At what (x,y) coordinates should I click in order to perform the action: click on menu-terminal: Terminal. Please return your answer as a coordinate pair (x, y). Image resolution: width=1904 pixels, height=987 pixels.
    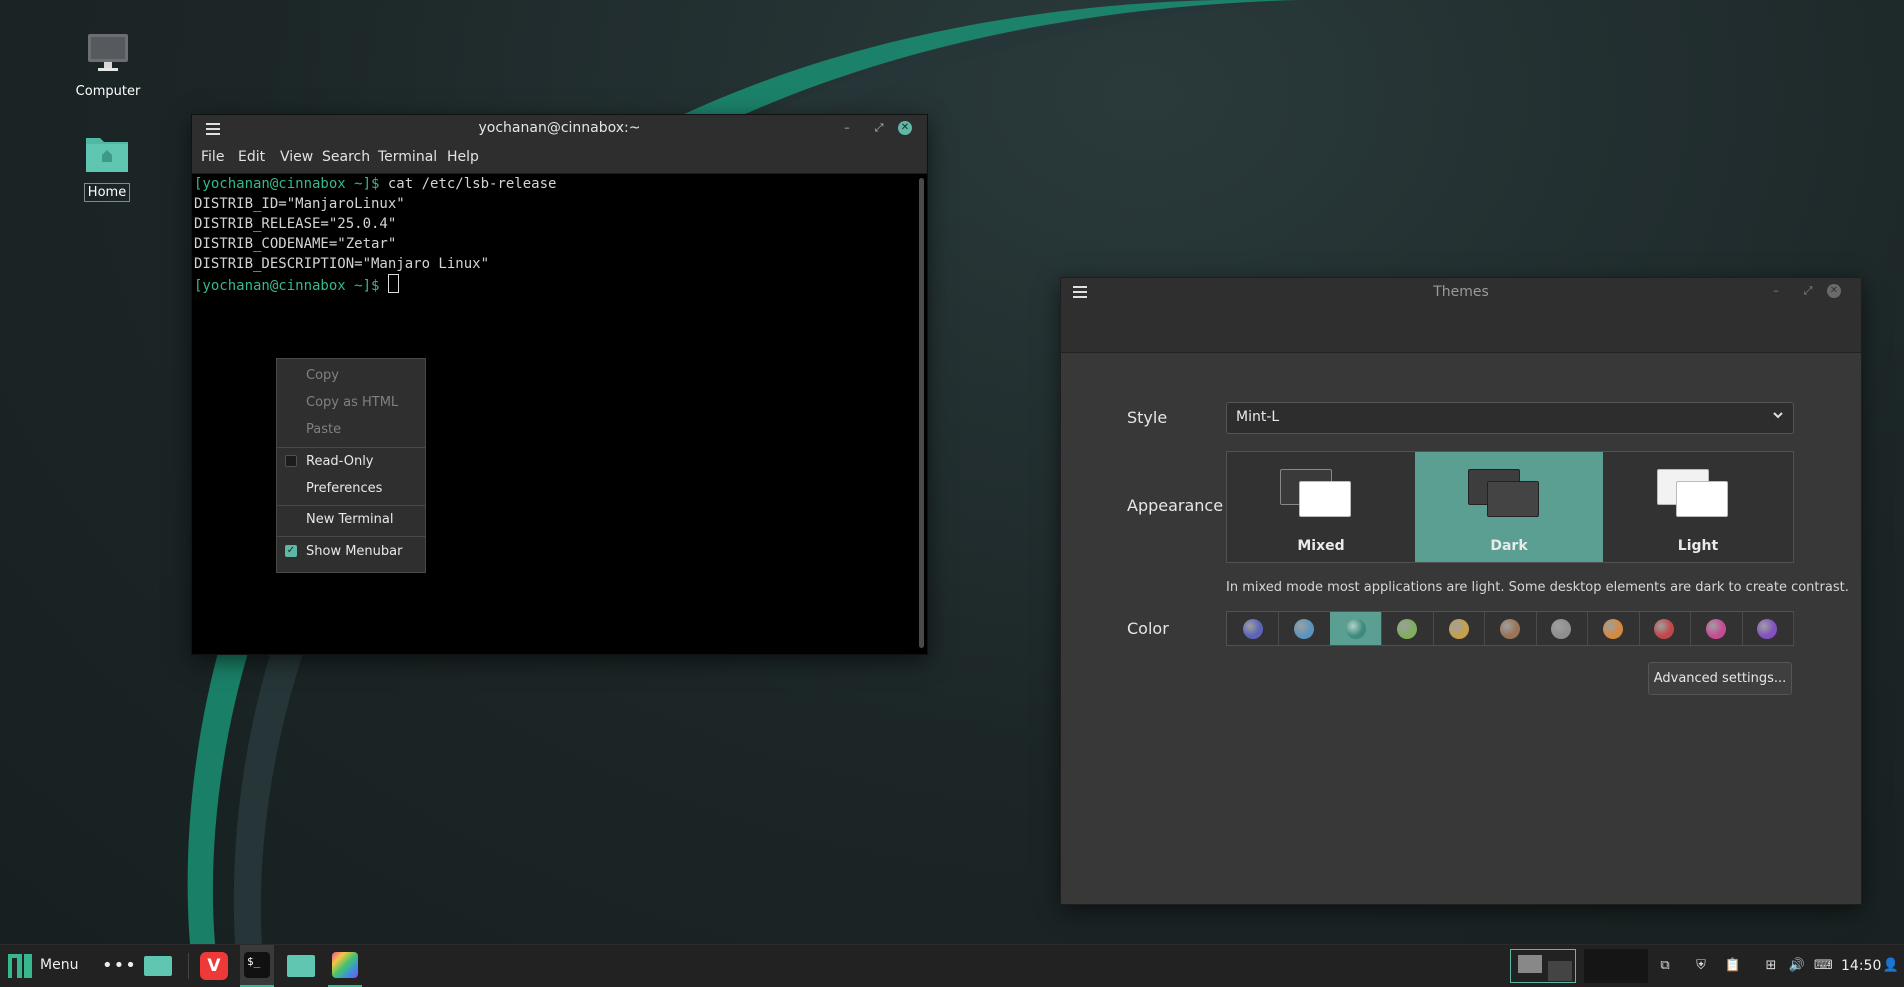
    Looking at the image, I should click on (407, 157).